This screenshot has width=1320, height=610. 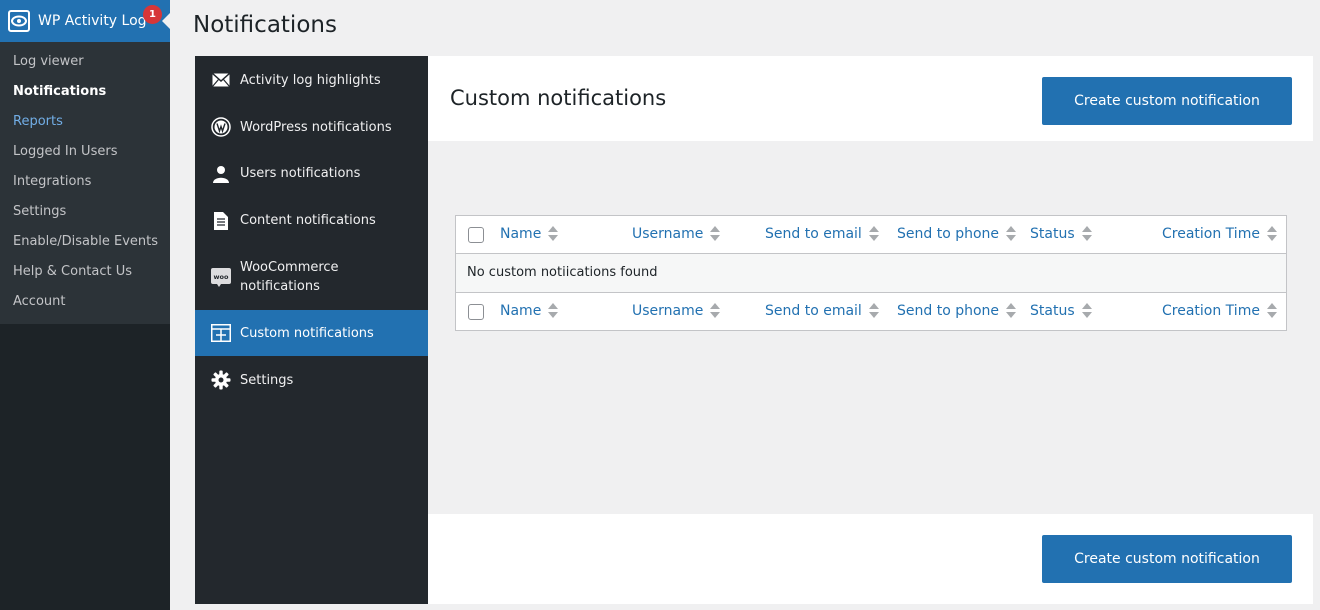 I want to click on nav-users-notifications: Users notifications, so click(x=311, y=173).